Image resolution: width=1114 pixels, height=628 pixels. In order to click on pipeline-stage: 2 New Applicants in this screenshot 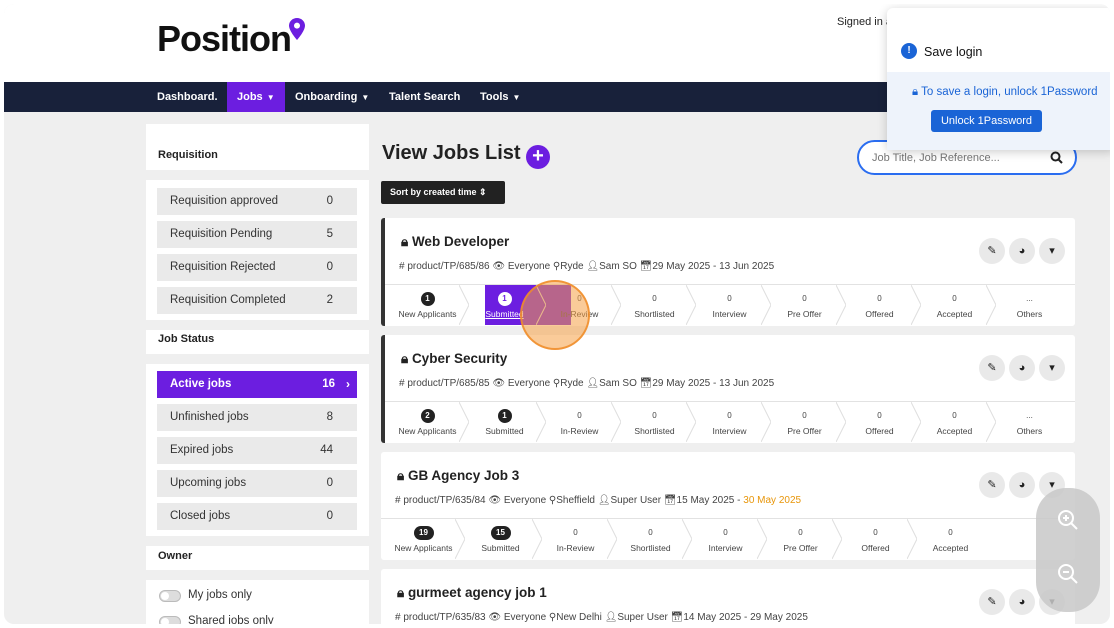, I will do `click(427, 422)`.